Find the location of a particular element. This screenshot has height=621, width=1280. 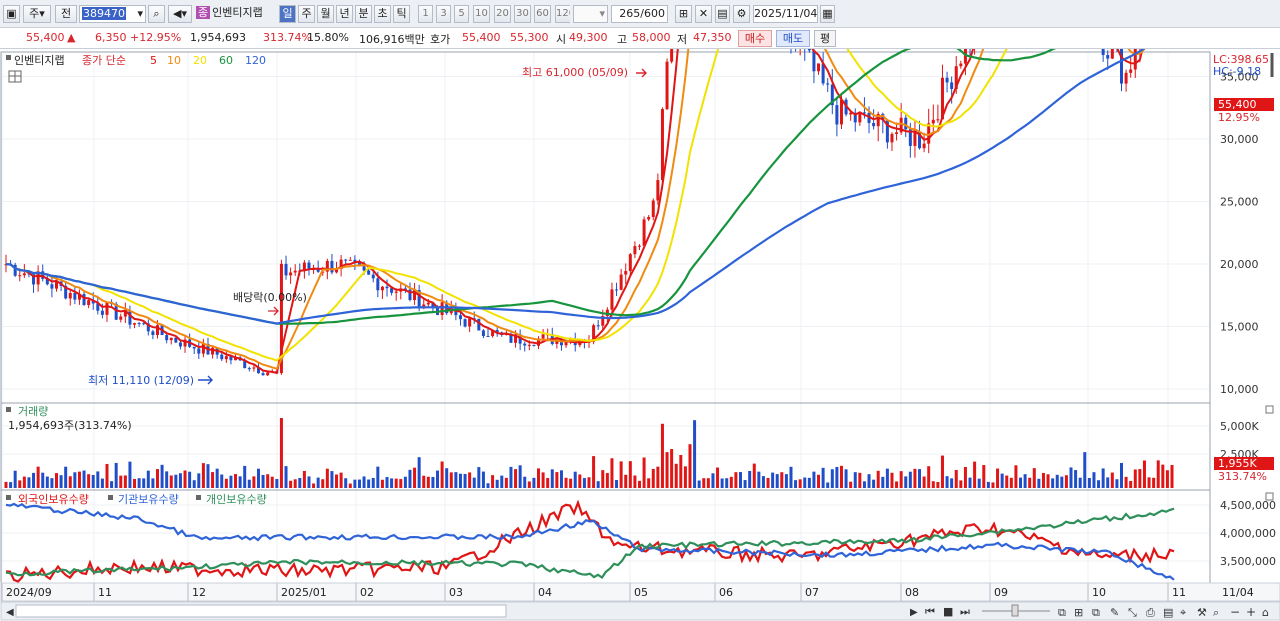

compare-icon: ⧉ is located at coordinates (1096, 612).